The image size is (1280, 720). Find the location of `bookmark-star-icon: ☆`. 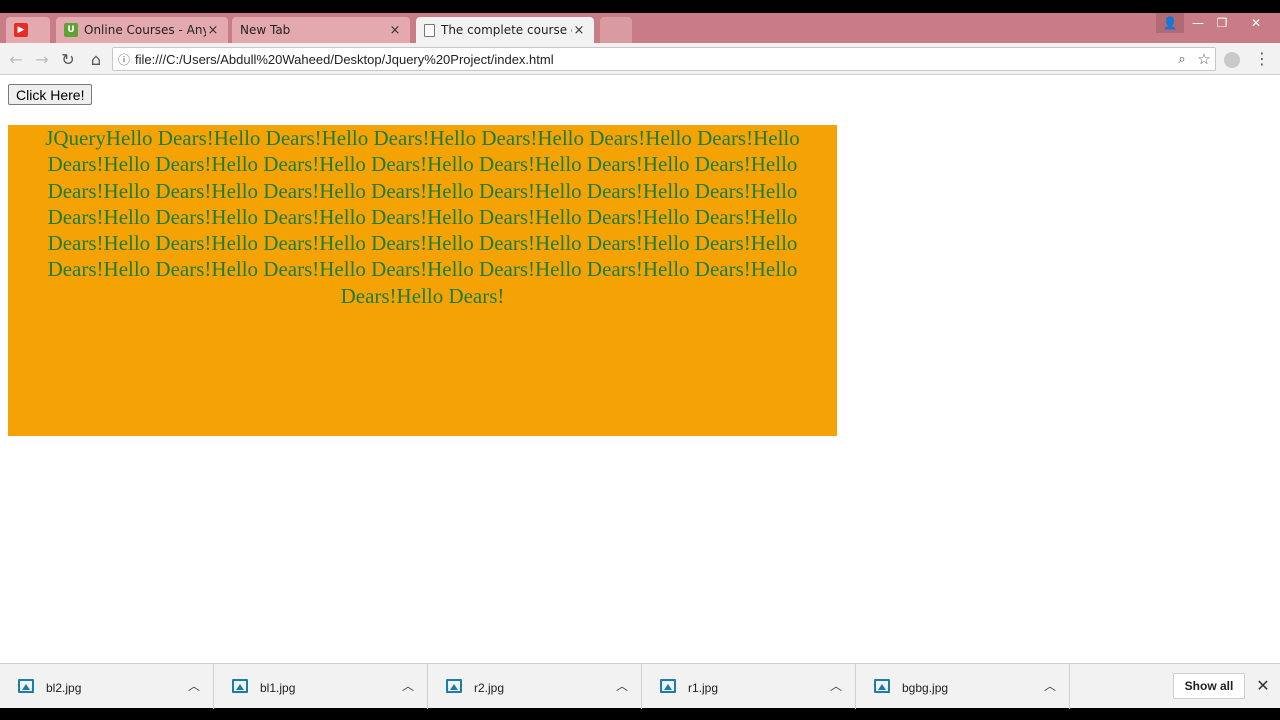

bookmark-star-icon: ☆ is located at coordinates (1204, 59).